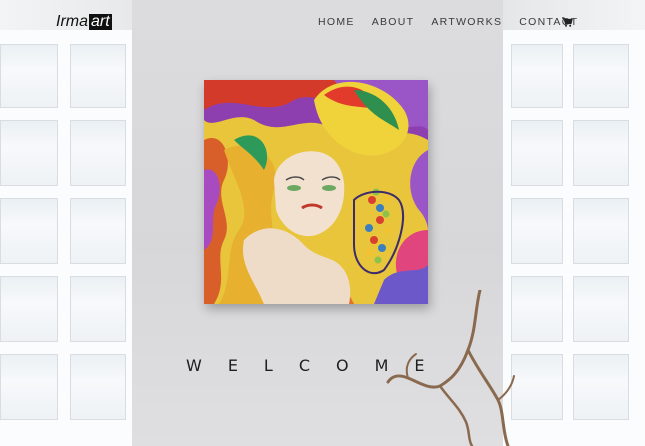  What do you see at coordinates (100, 21) in the screenshot?
I see `logo-text-highlight: art` at bounding box center [100, 21].